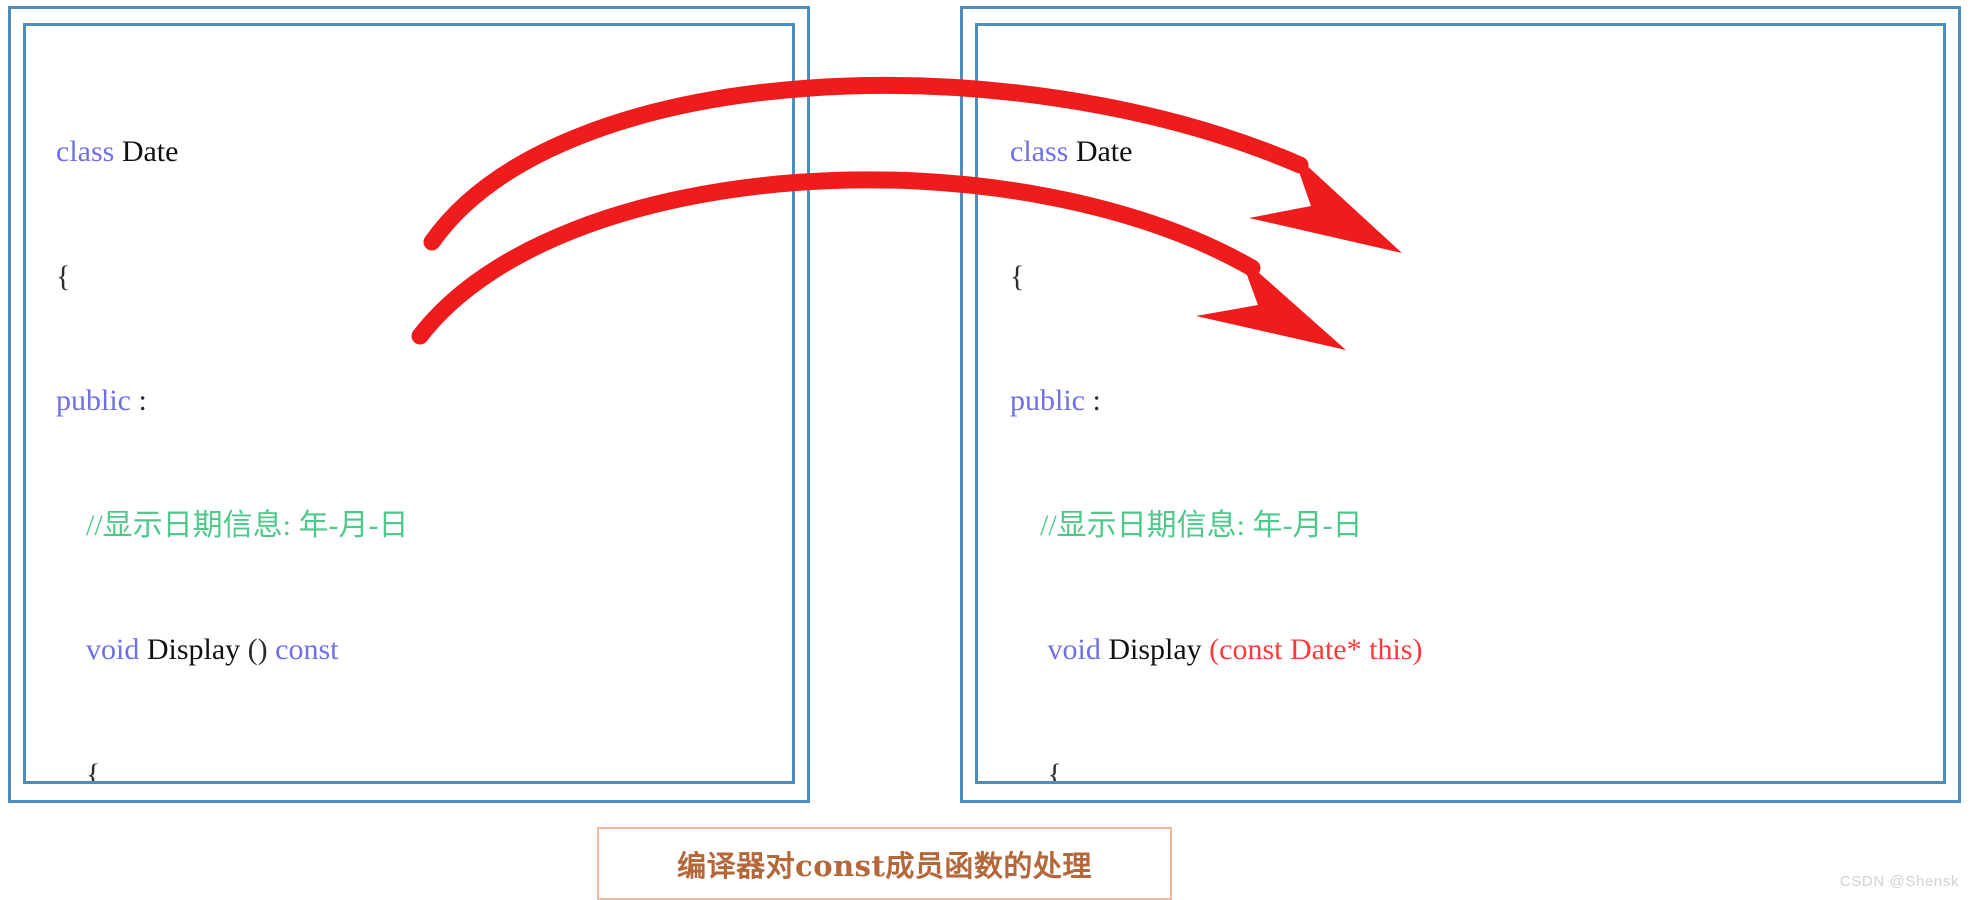  I want to click on this-parameter: (const Date* this), so click(1316, 649).